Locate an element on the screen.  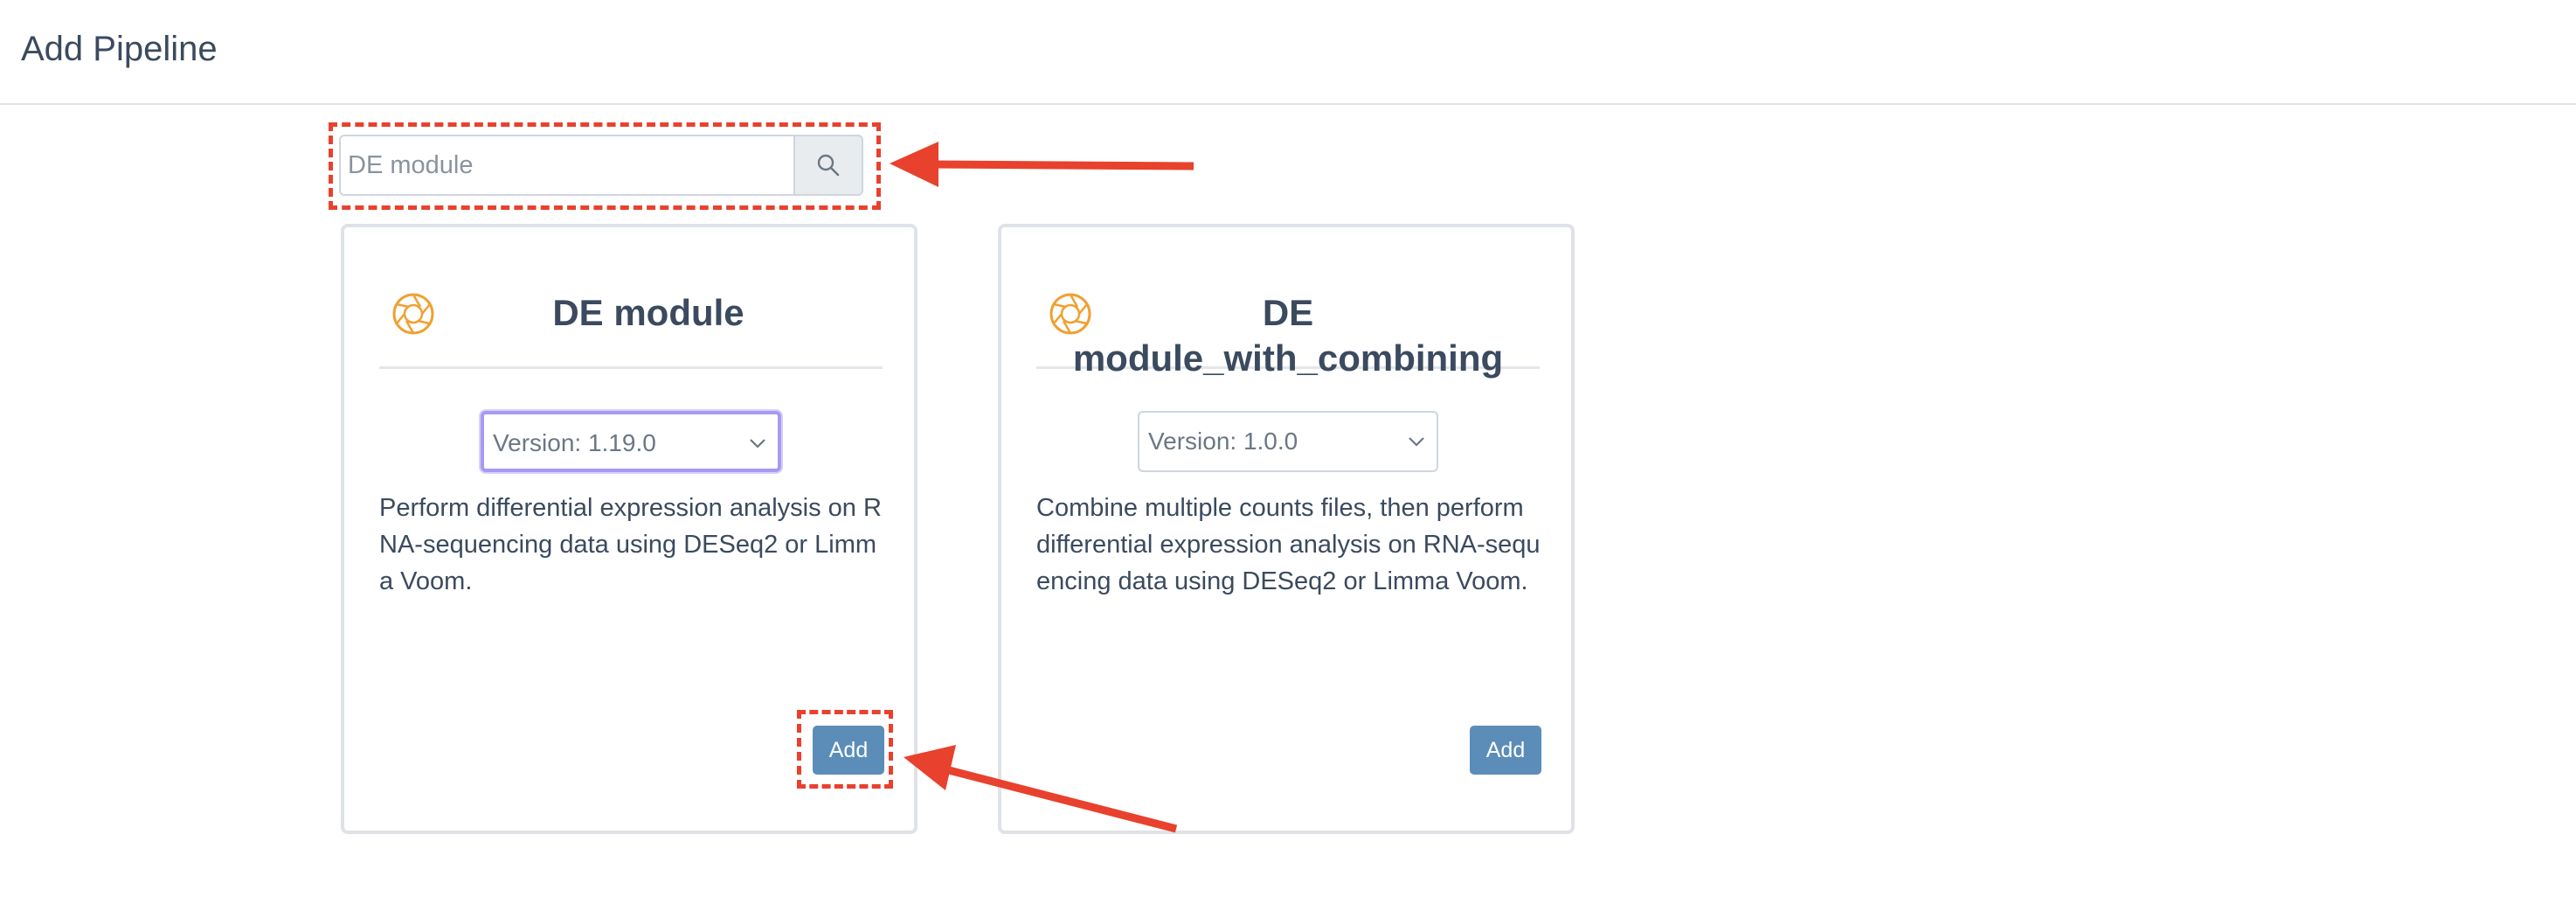
page-title: Add Pipeline is located at coordinates (119, 49).